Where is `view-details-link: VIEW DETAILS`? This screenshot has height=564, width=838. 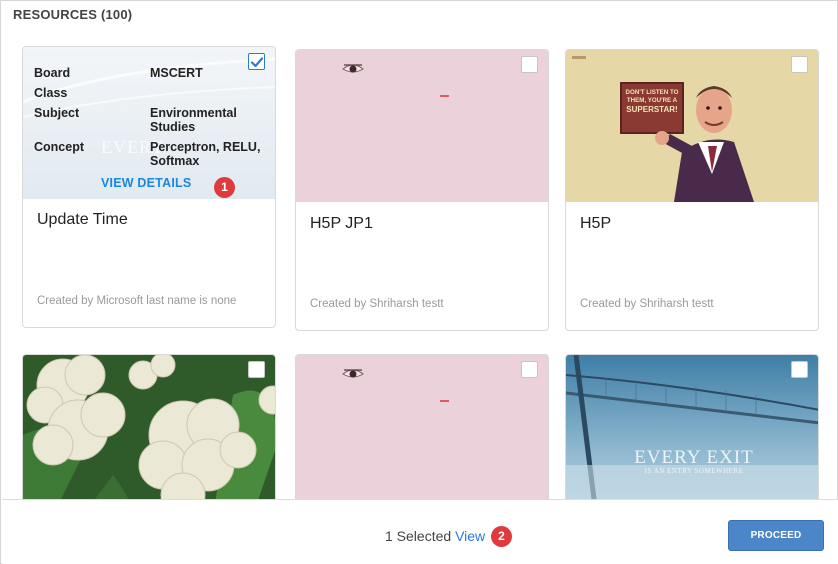
view-details-link: VIEW DETAILS is located at coordinates (146, 183).